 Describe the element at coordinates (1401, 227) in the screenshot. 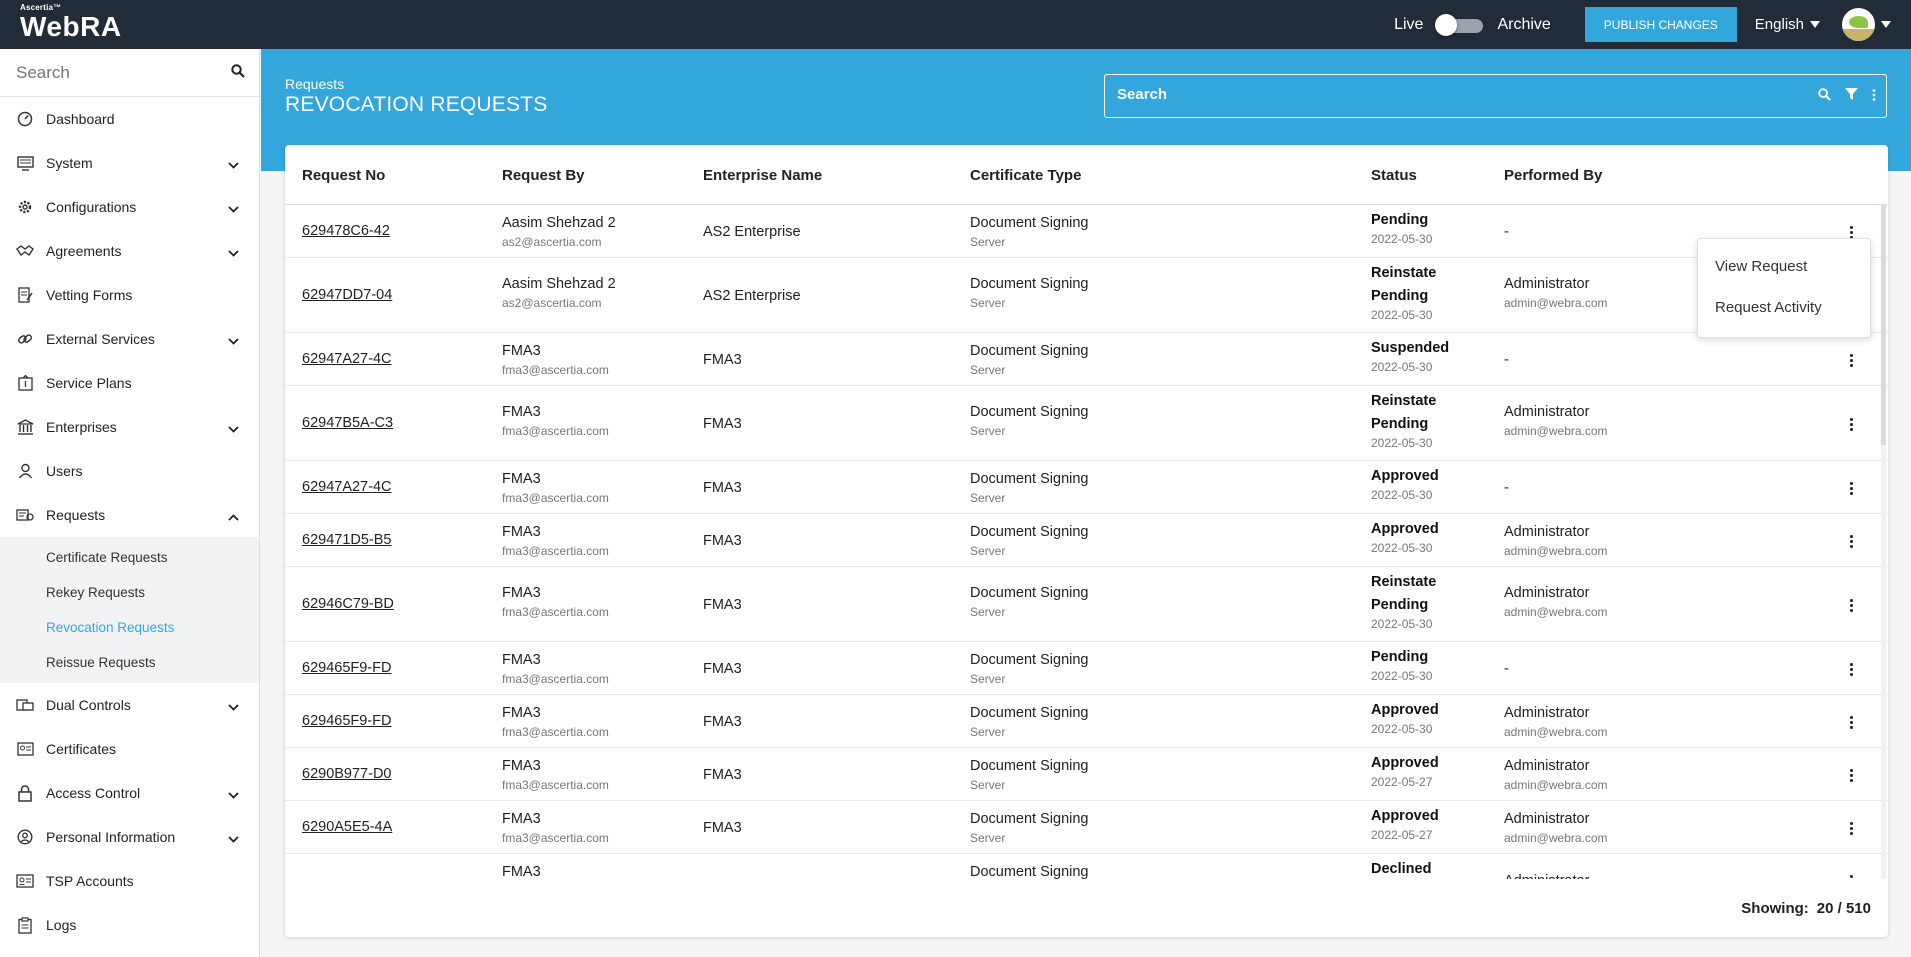

I see `status: Pending 2022-05-30` at that location.